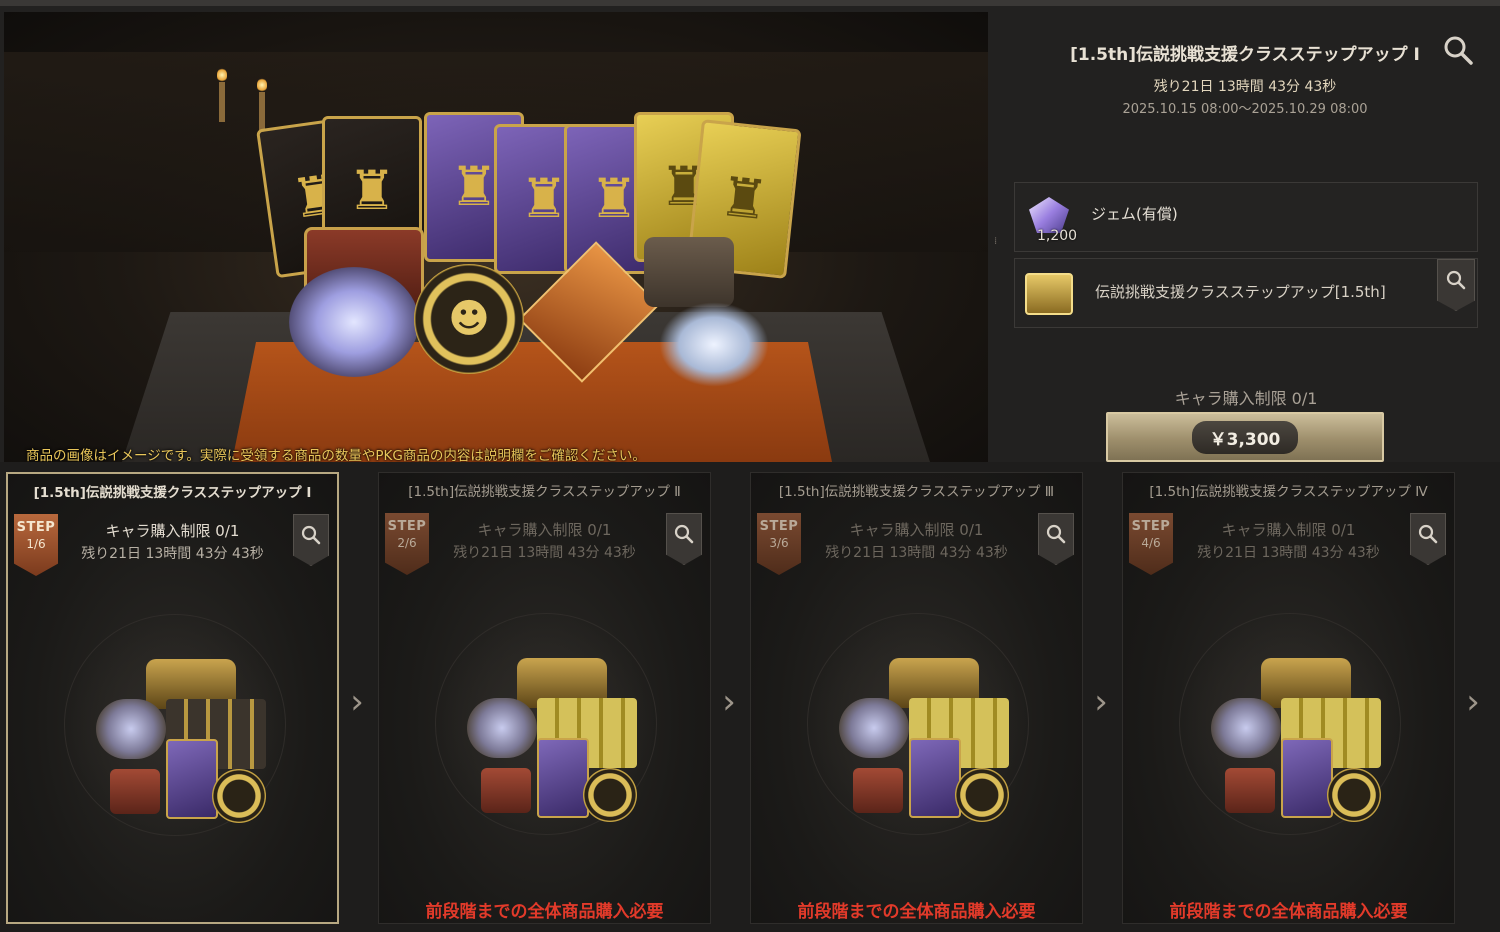 Image resolution: width=1500 pixels, height=932 pixels. What do you see at coordinates (916, 492) in the screenshot?
I see `step-title: [1.5th]伝説挑戦支援クラスステップアップ Ⅲ` at bounding box center [916, 492].